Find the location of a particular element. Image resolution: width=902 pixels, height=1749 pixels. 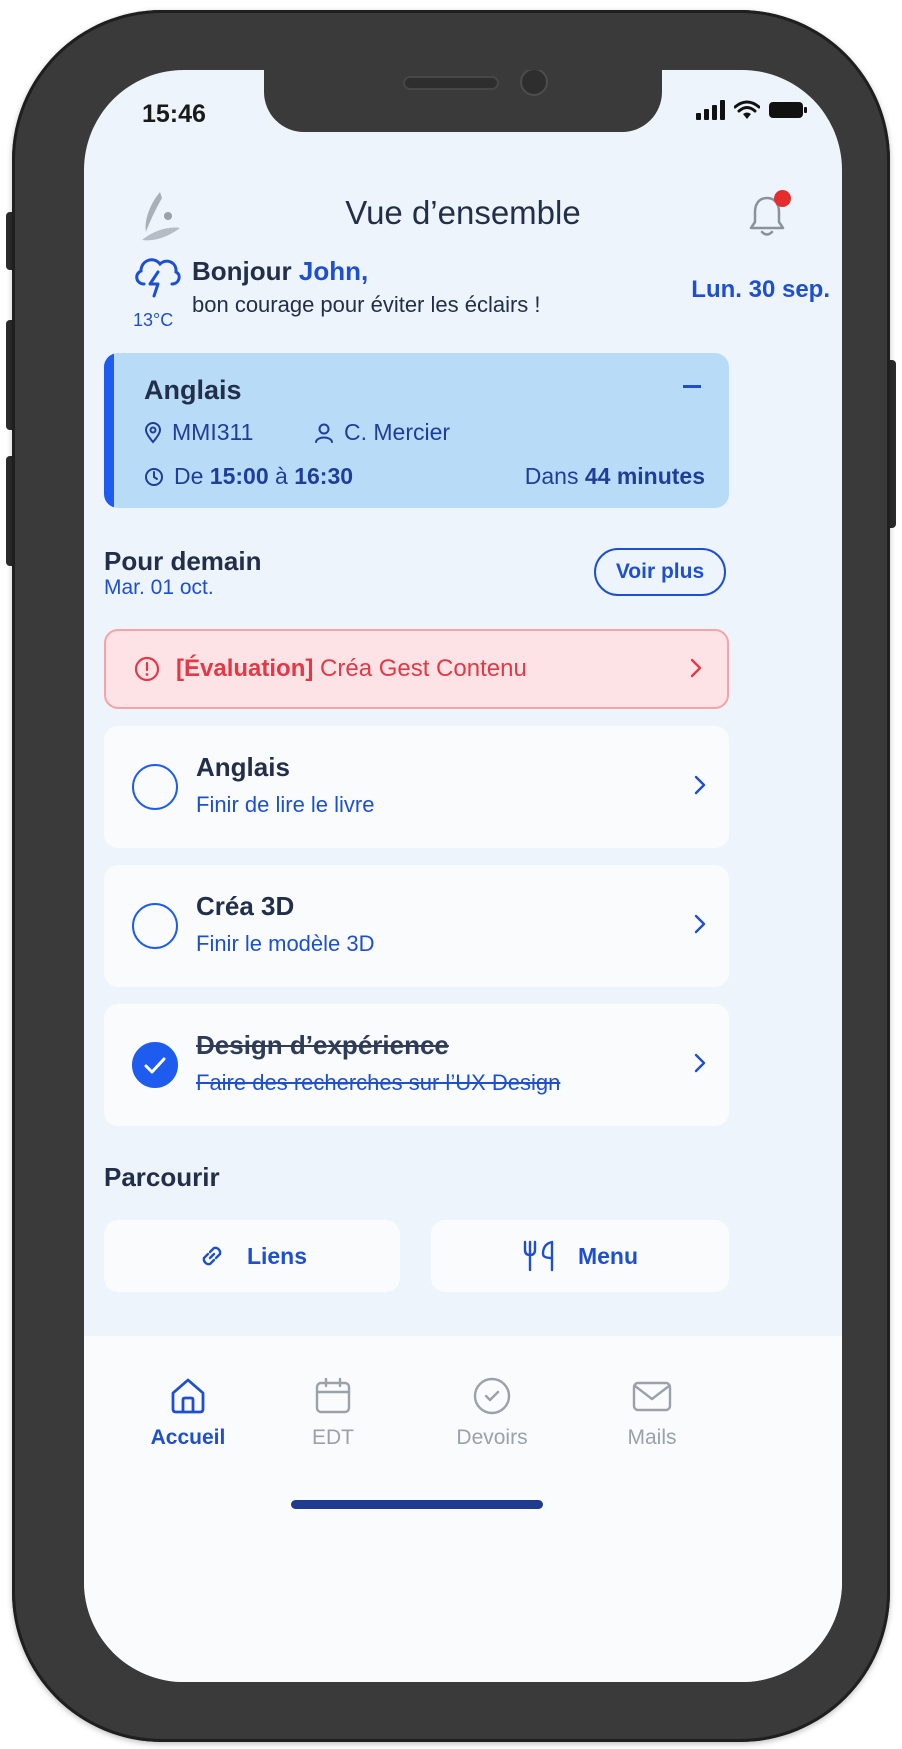

time-prefix: De is located at coordinates (189, 476).